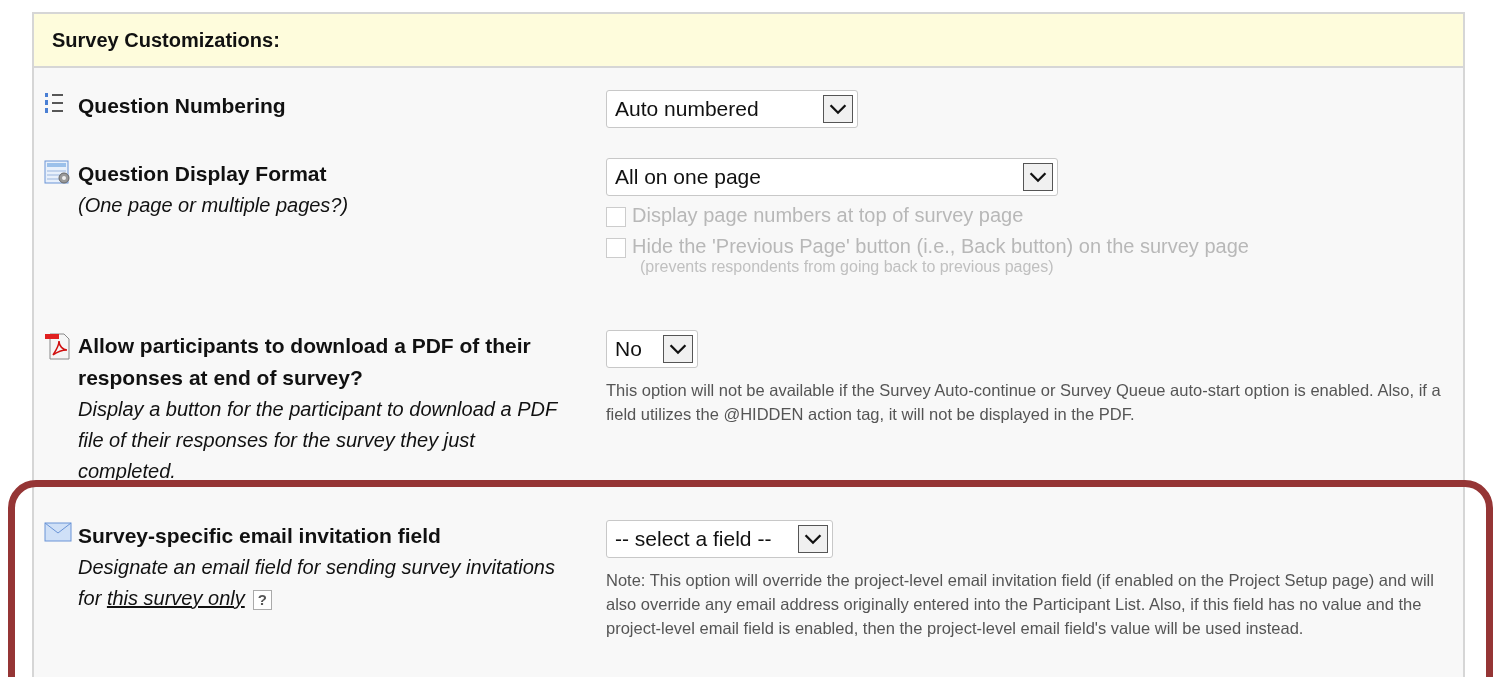 This screenshot has height=677, width=1497. What do you see at coordinates (58, 173) in the screenshot?
I see `form-settings-icon` at bounding box center [58, 173].